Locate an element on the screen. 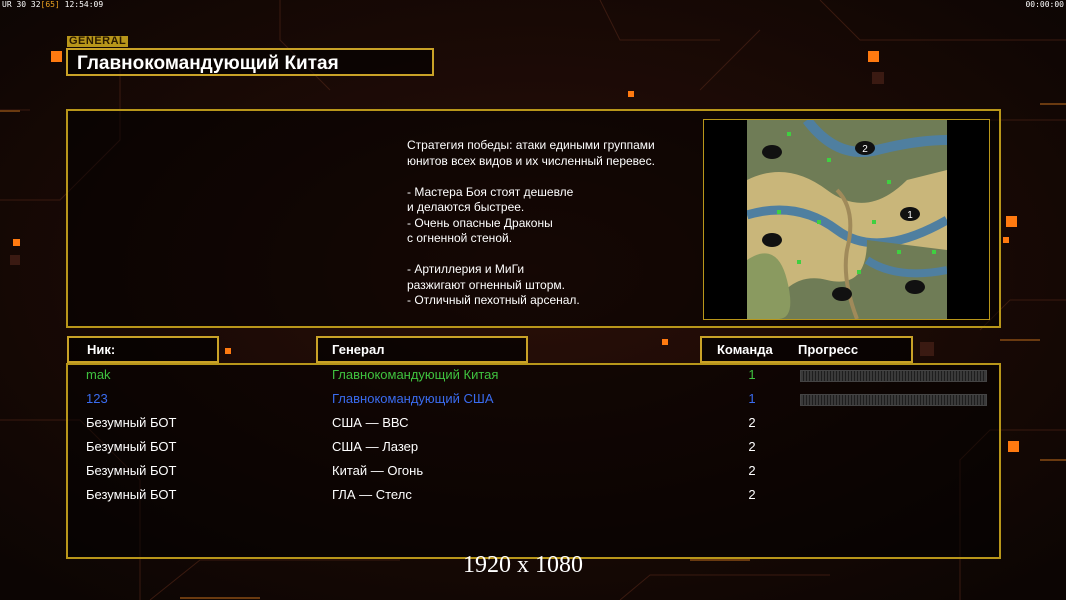  column-nick-label: Ник: is located at coordinates (101, 349).